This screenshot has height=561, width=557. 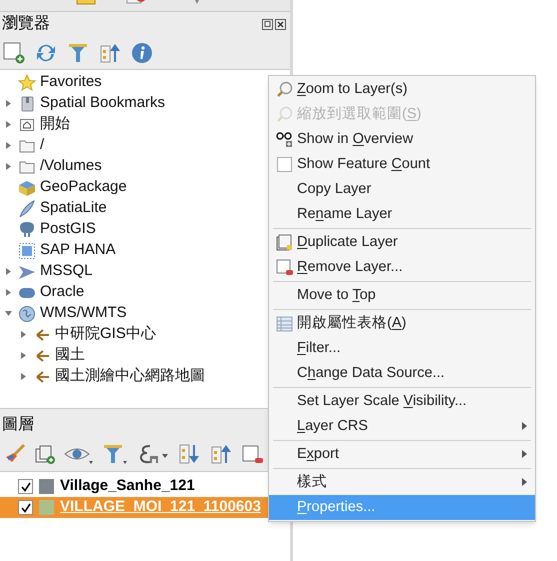 I want to click on menu-item: Export, so click(x=402, y=454).